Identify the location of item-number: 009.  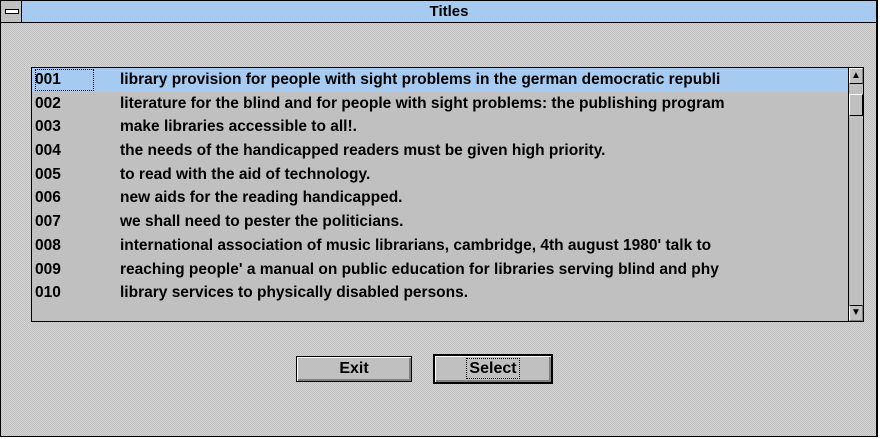
(48, 269).